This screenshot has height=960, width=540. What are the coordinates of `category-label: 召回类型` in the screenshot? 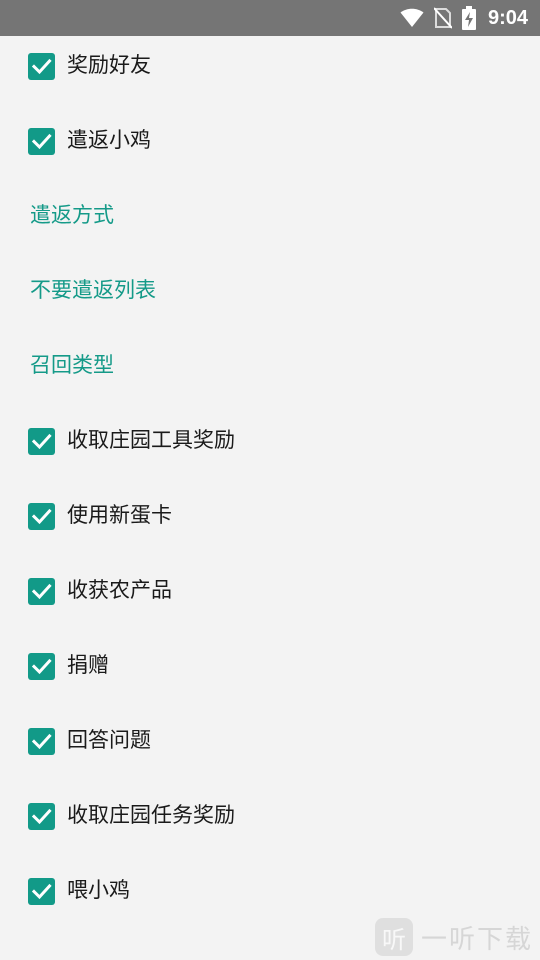 It's located at (72, 365).